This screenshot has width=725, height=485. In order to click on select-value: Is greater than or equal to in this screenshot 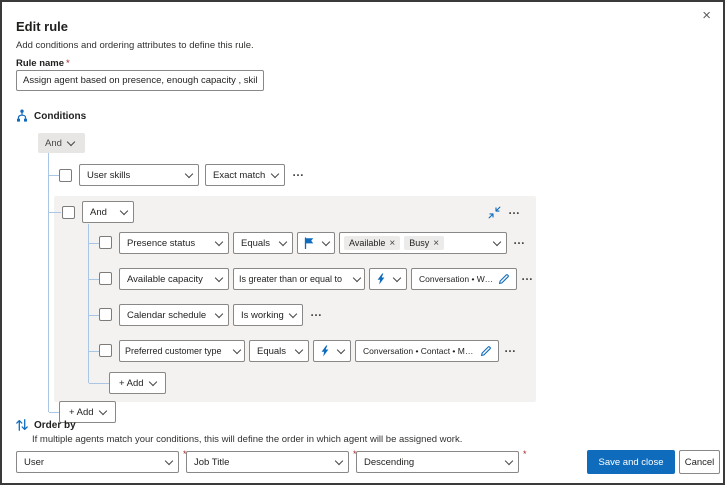, I will do `click(291, 279)`.